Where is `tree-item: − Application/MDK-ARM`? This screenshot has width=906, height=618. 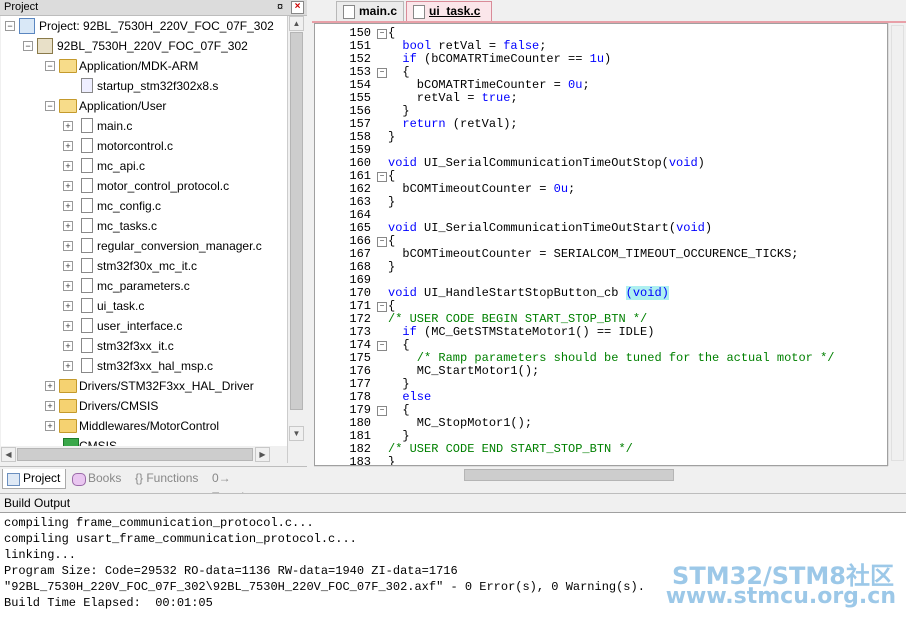
tree-item: − Application/MDK-ARM is located at coordinates (144, 66).